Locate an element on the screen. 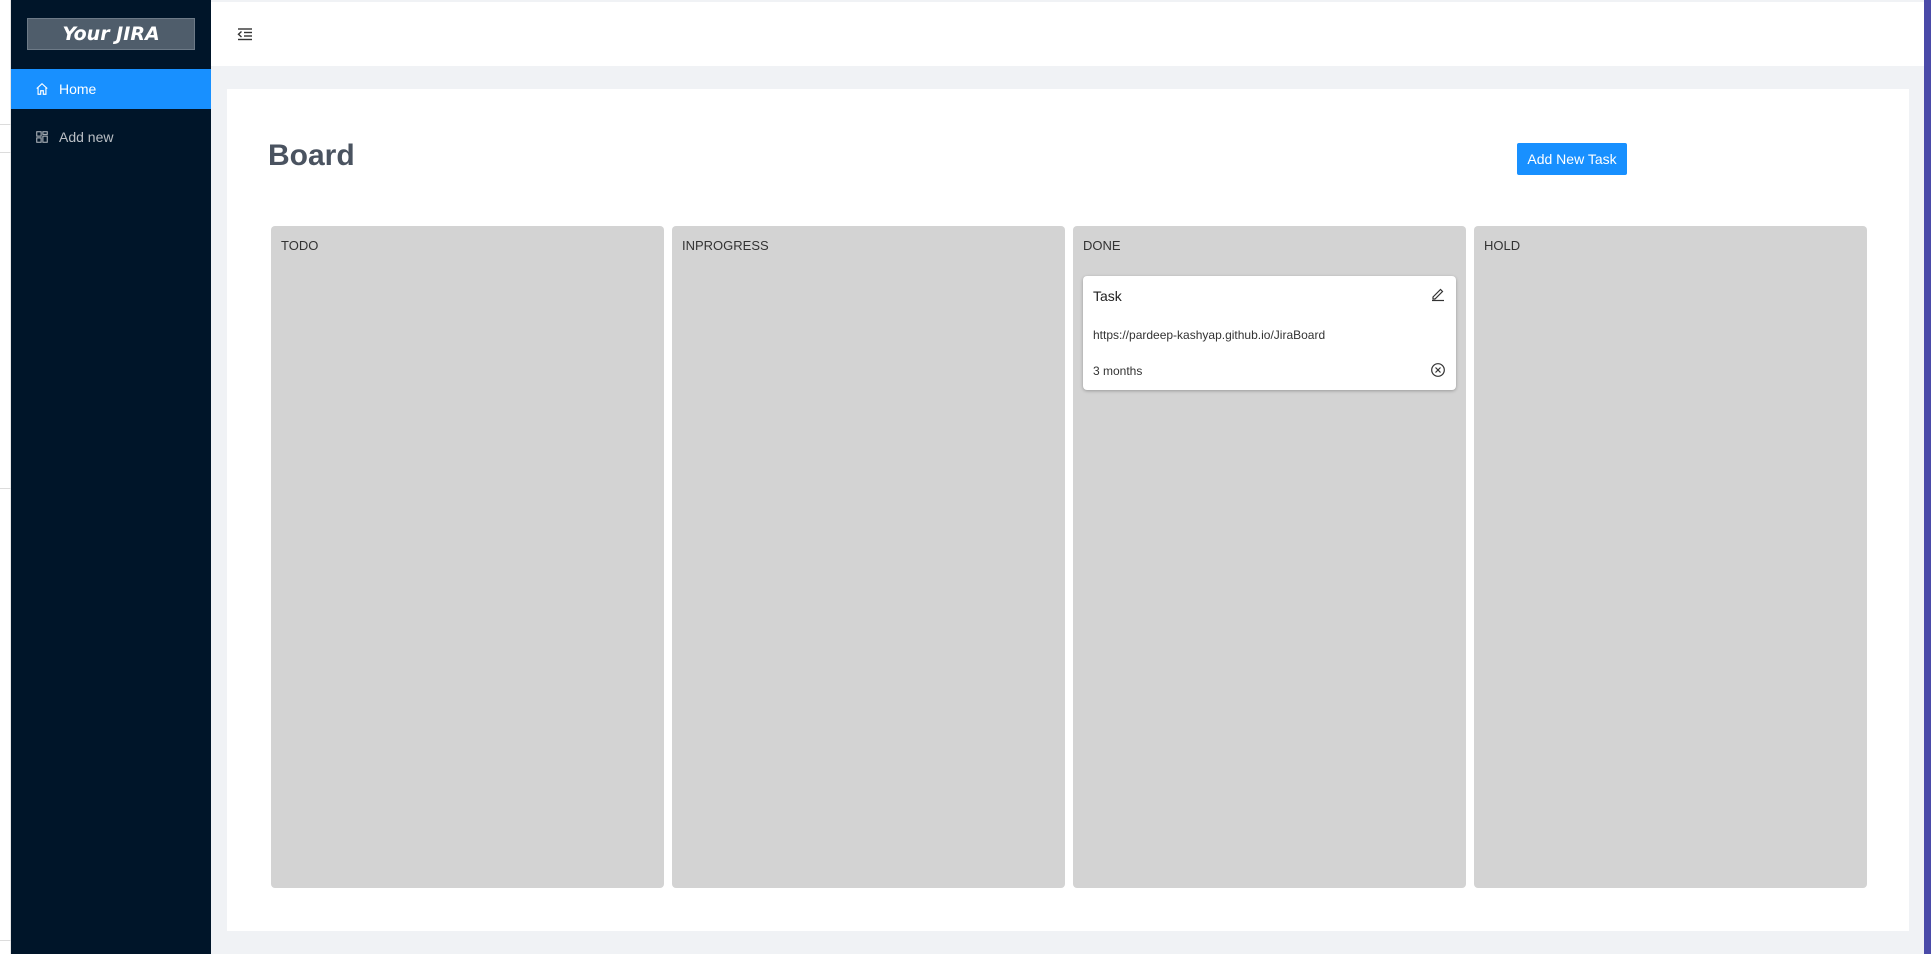 Image resolution: width=1931 pixels, height=954 pixels. left-gutter is located at coordinates (5, 477).